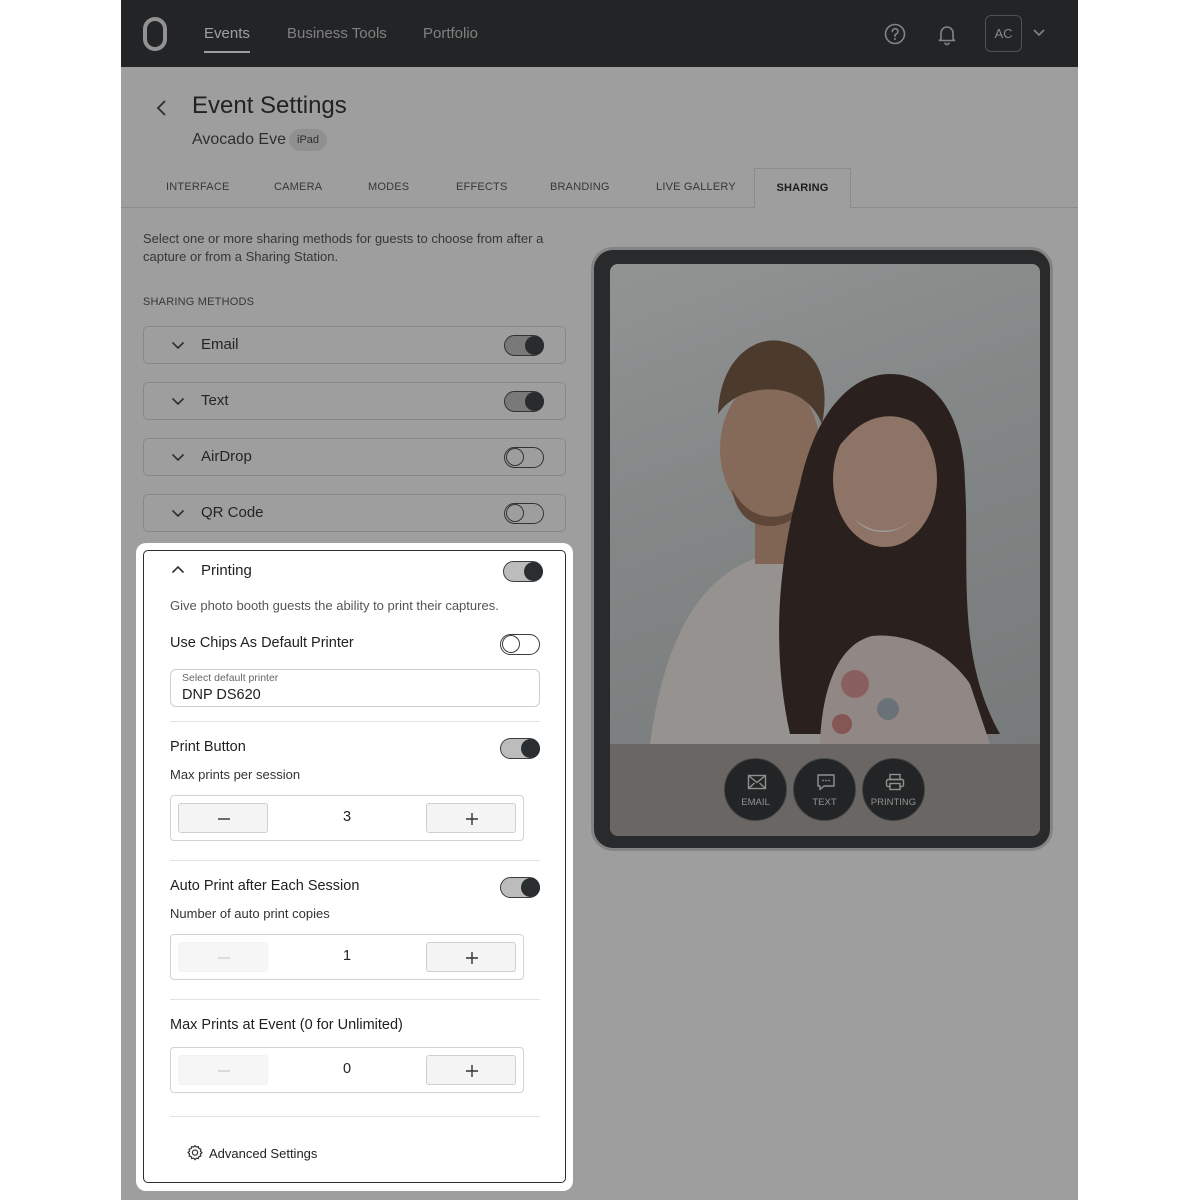 This screenshot has width=1200, height=1200. What do you see at coordinates (195, 1152) in the screenshot?
I see `gear-icon` at bounding box center [195, 1152].